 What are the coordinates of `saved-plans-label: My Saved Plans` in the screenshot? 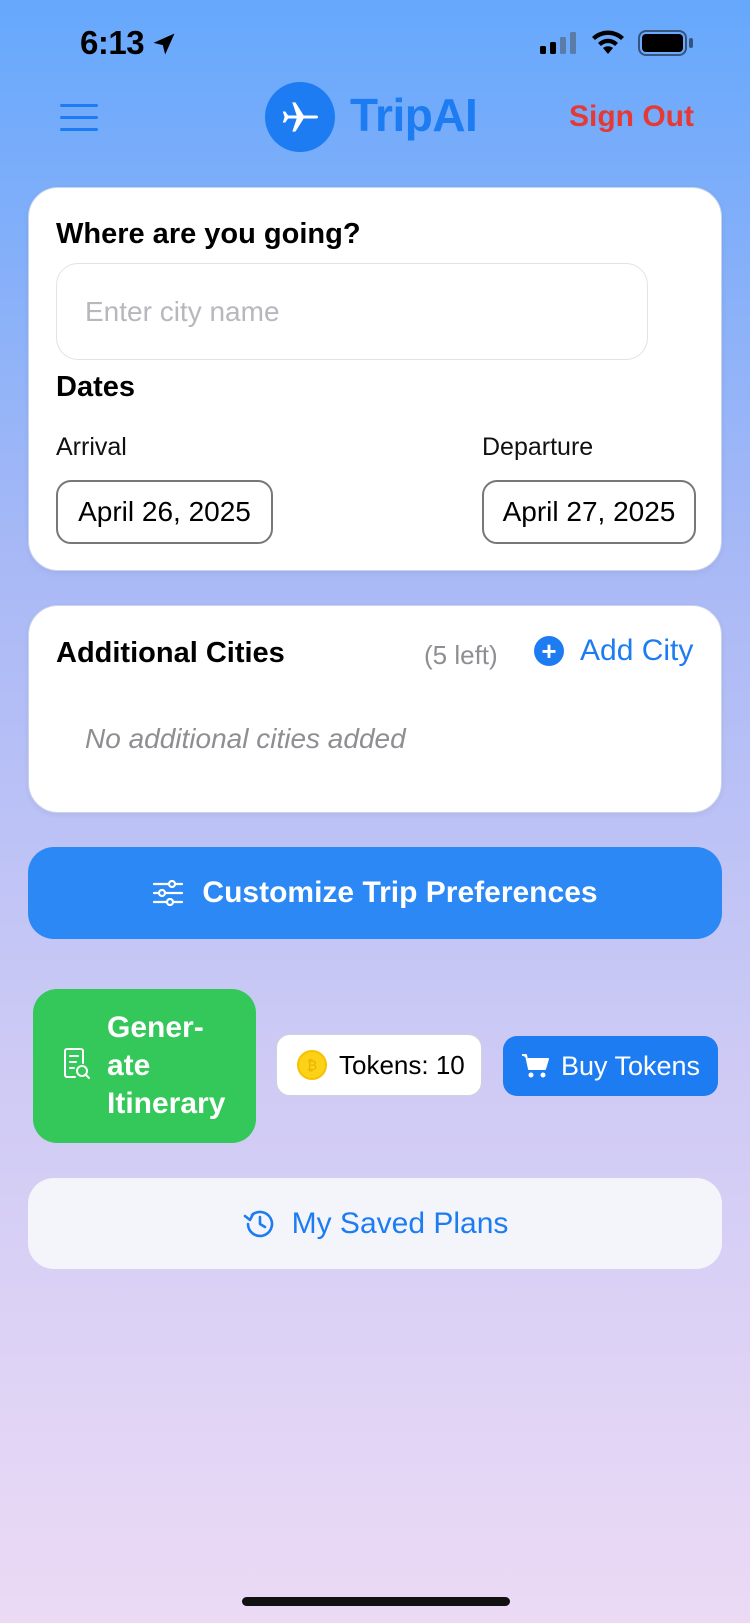 It's located at (400, 1223).